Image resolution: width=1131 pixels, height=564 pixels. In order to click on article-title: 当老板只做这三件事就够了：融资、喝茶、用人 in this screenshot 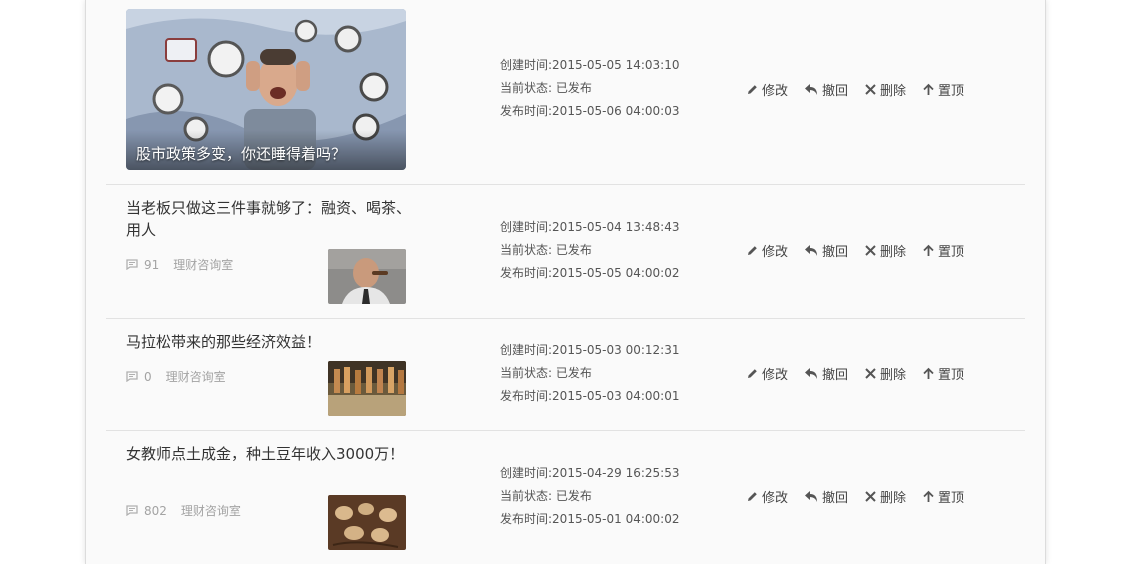, I will do `click(271, 219)`.